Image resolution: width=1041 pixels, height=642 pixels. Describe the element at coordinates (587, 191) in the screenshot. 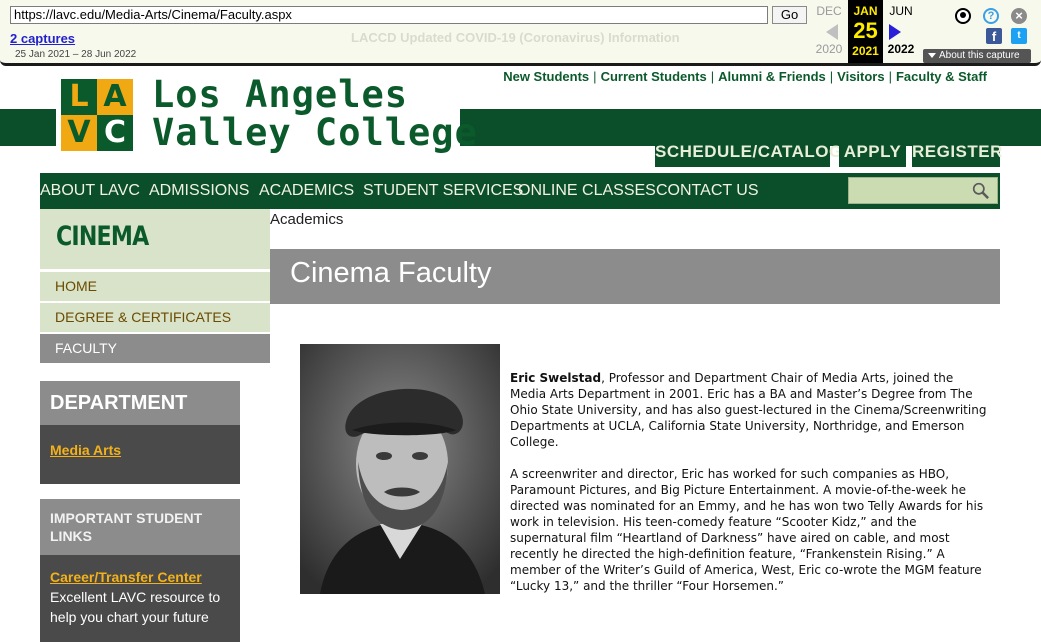

I see `nav-online-classes: ONLINE CLASSES` at that location.